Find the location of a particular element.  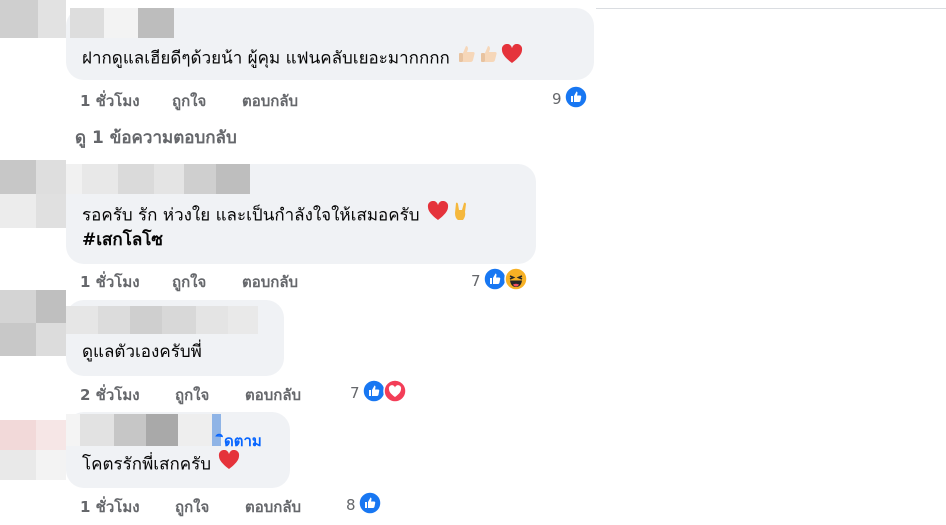

comment-bubble: ดูแลตัวเองครับพี่ is located at coordinates (175, 338).